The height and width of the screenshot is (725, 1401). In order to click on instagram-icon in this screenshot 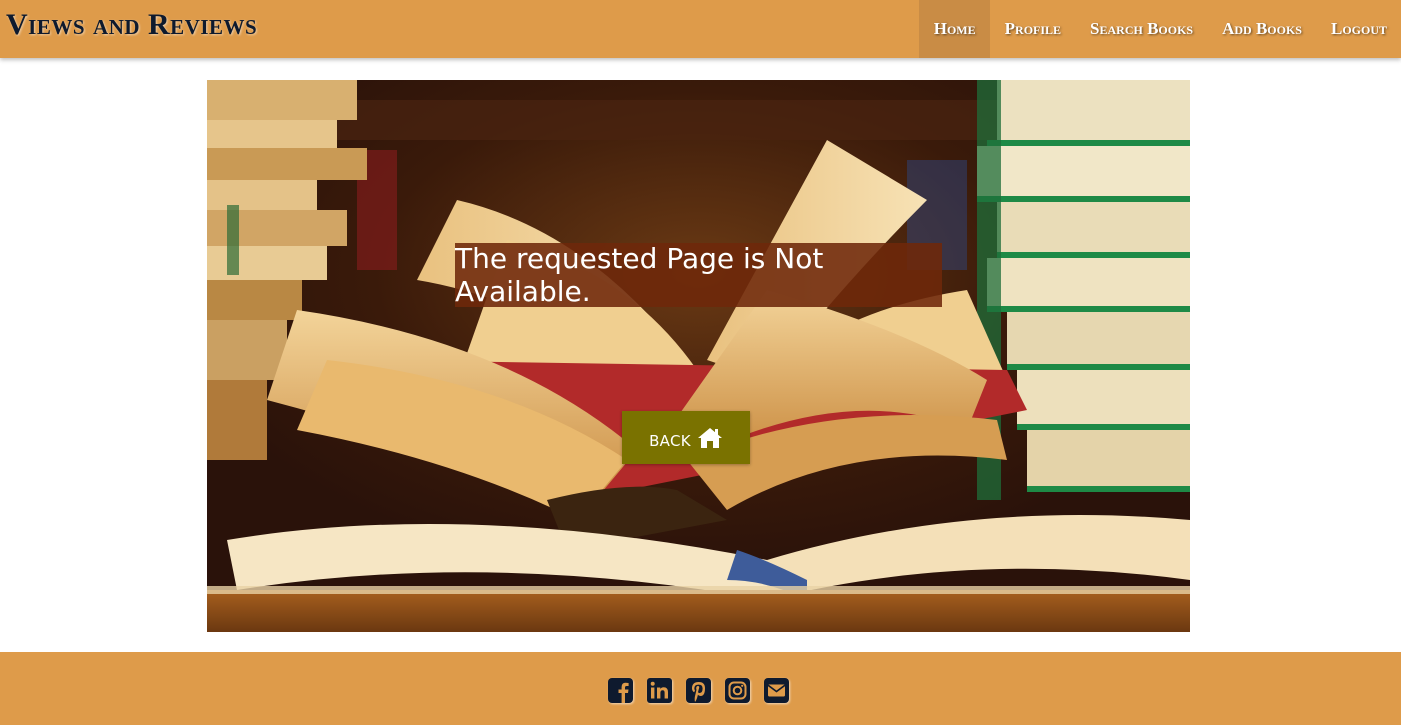, I will do `click(737, 690)`.